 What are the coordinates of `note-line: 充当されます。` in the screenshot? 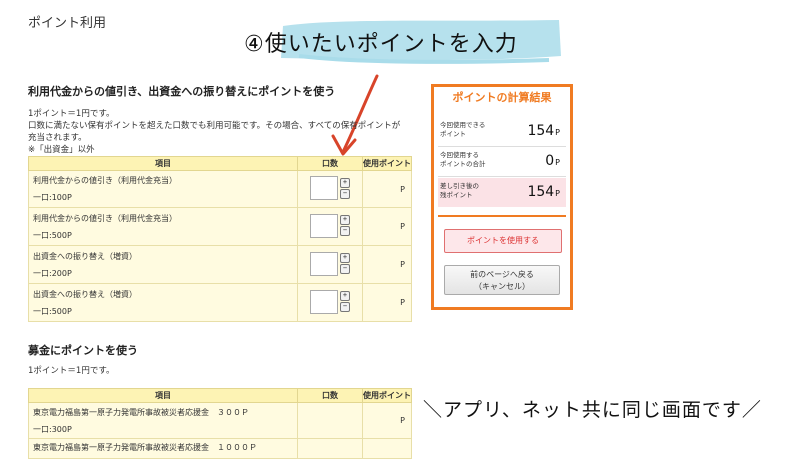 It's located at (57, 138).